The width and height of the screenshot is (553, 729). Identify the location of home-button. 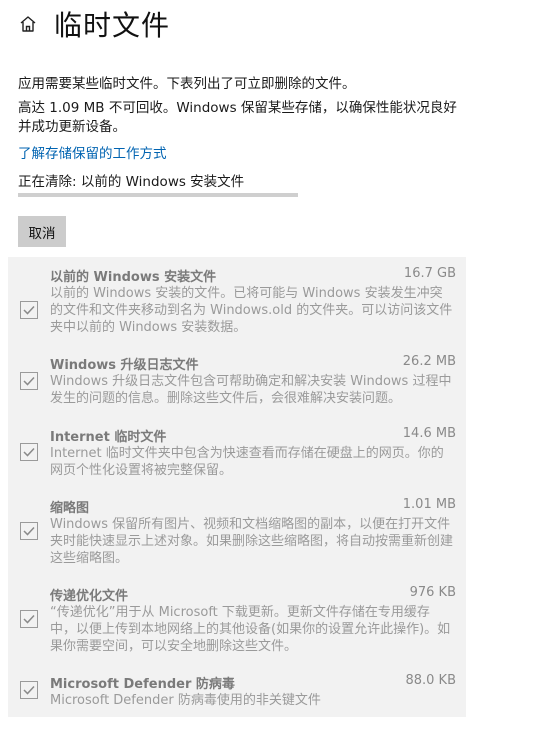
(28, 24).